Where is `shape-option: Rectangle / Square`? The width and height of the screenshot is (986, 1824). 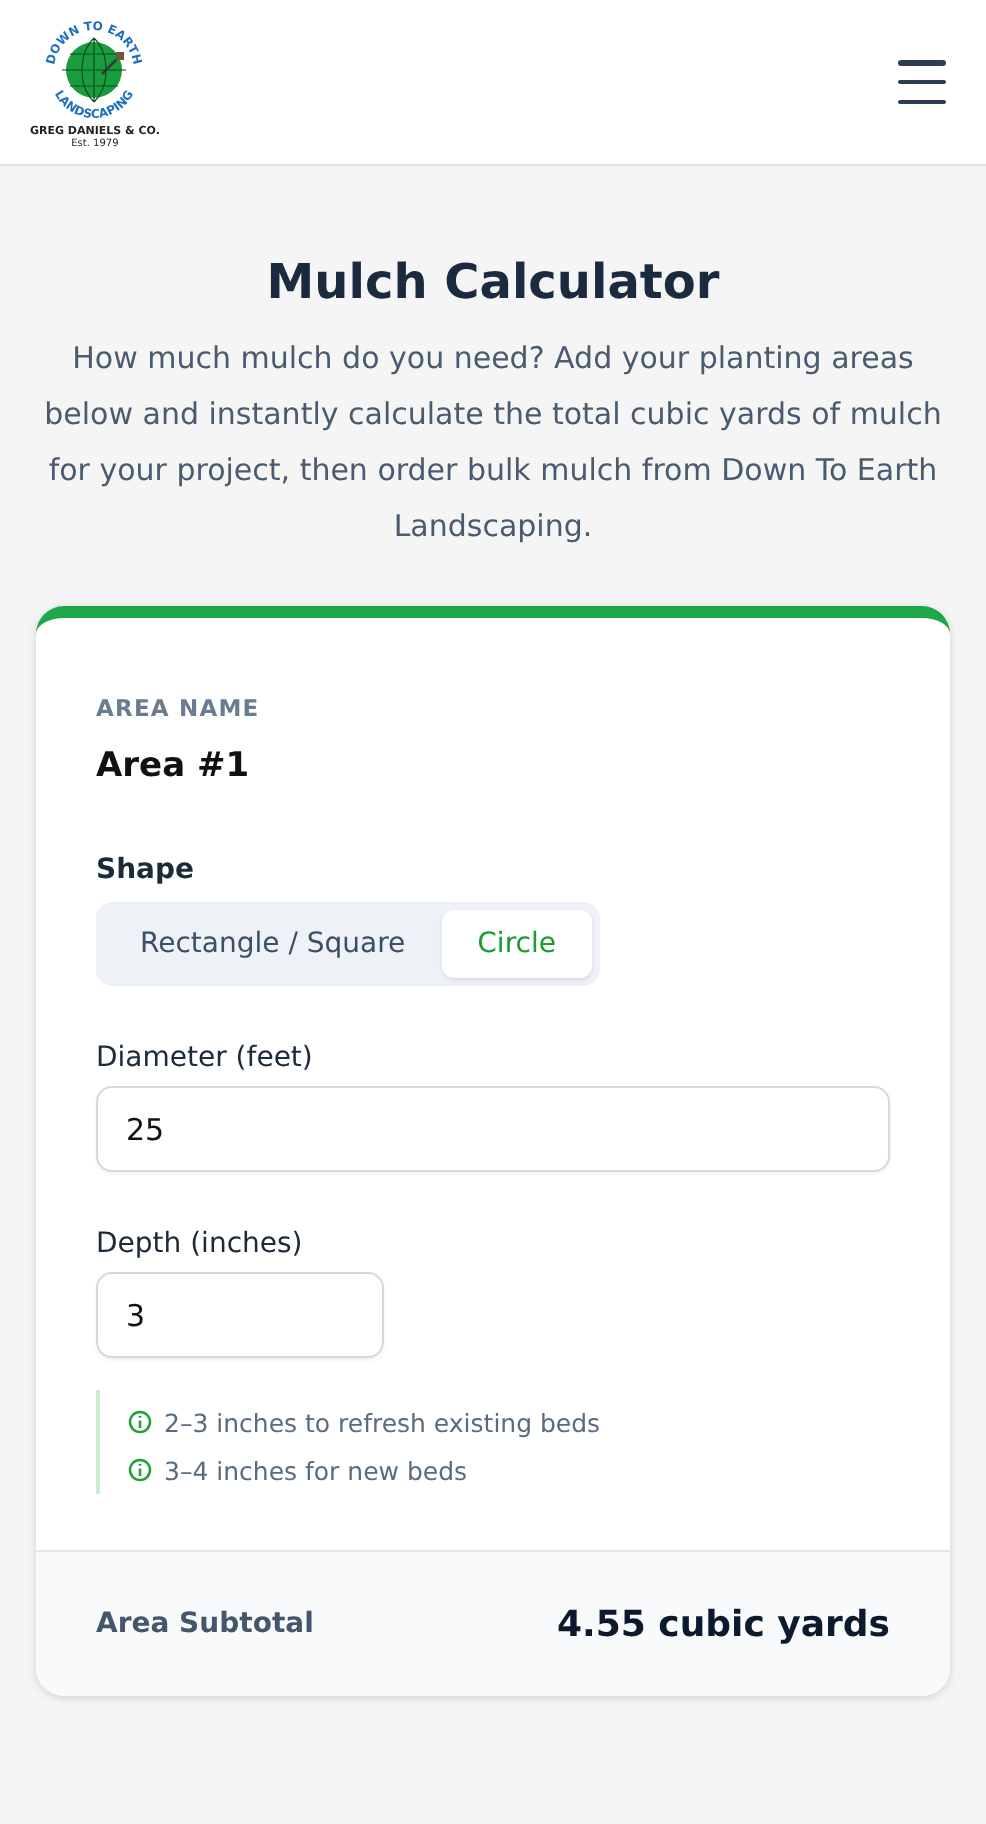
shape-option: Rectangle / Square is located at coordinates (273, 944).